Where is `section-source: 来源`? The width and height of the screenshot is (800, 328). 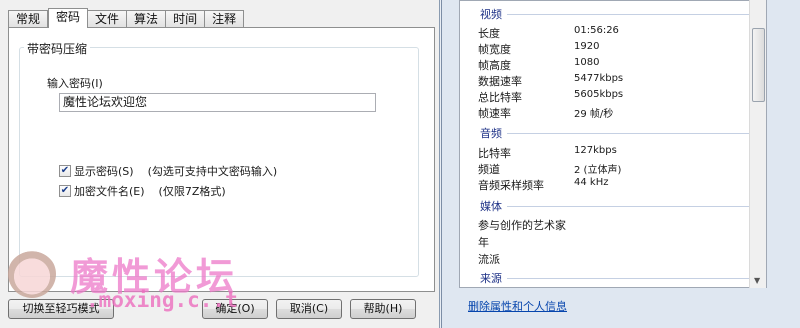
section-source: 来源 is located at coordinates (617, 278).